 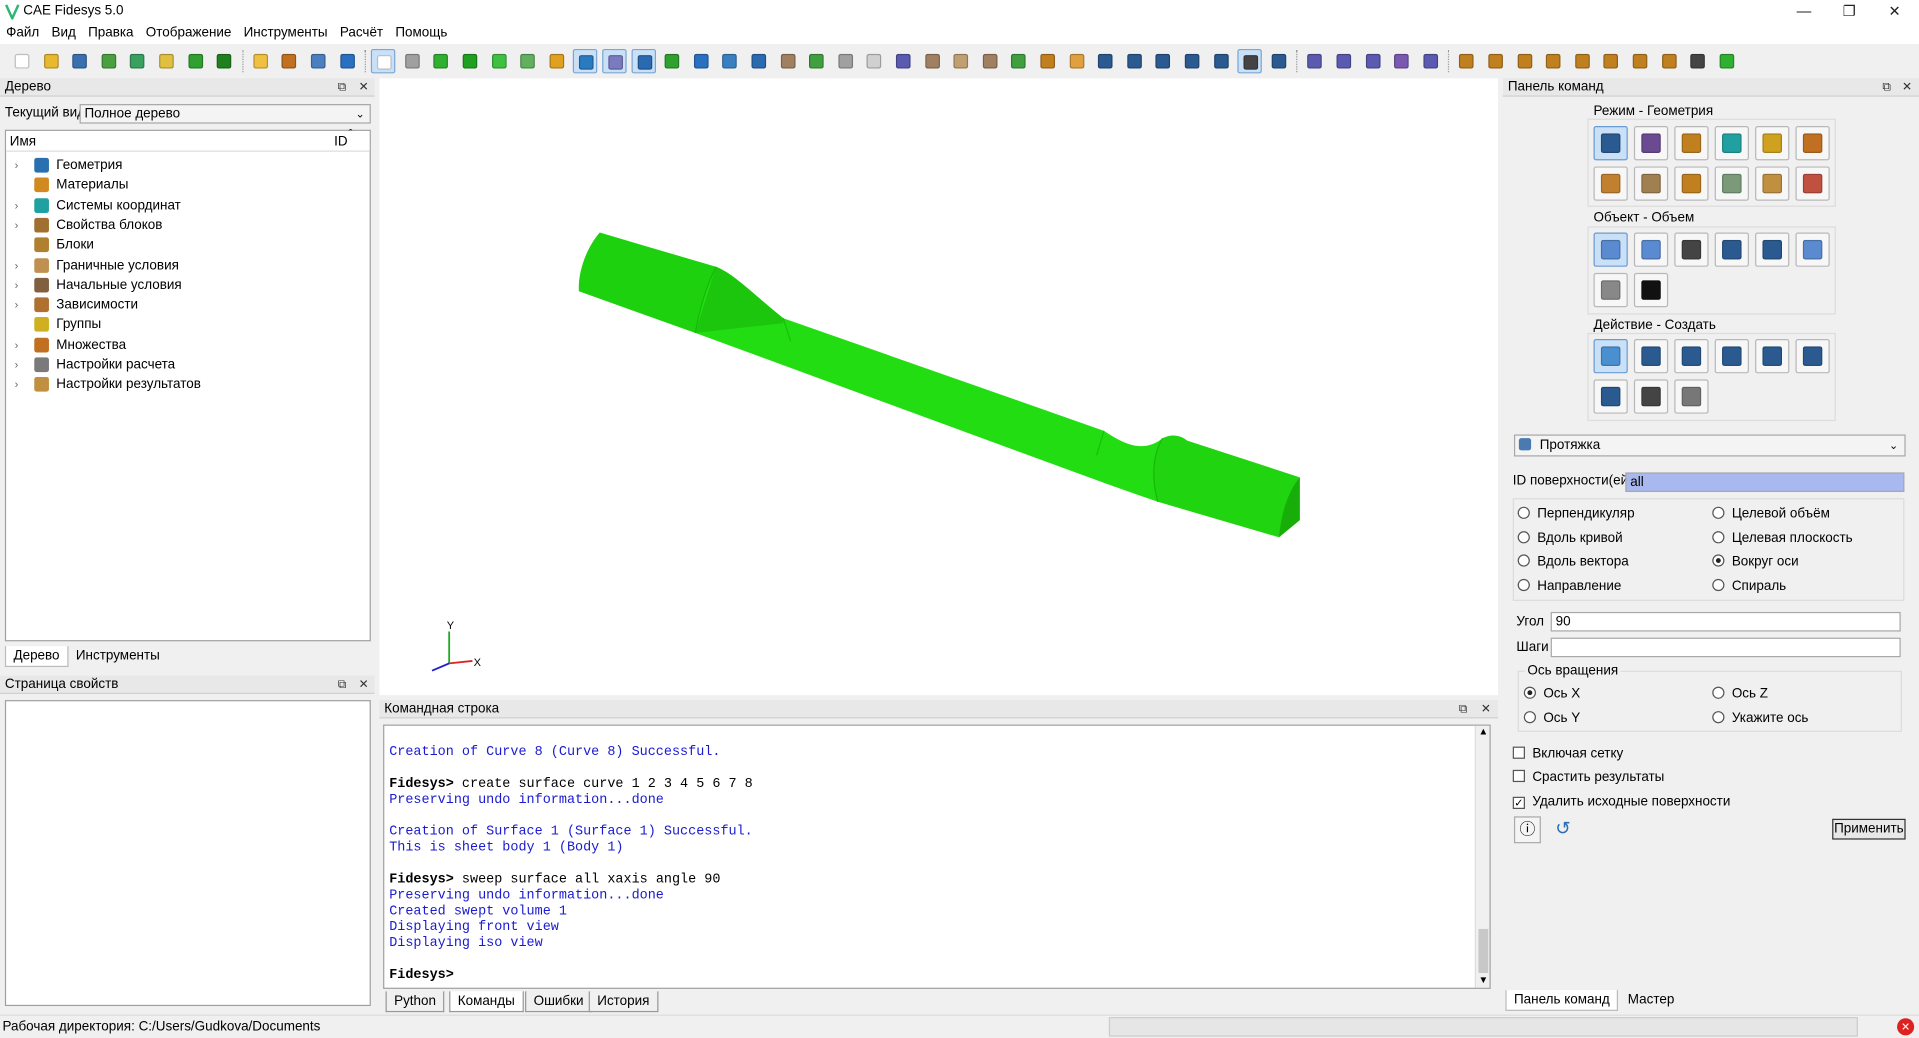 I want to click on object-7-icon, so click(x=1651, y=290).